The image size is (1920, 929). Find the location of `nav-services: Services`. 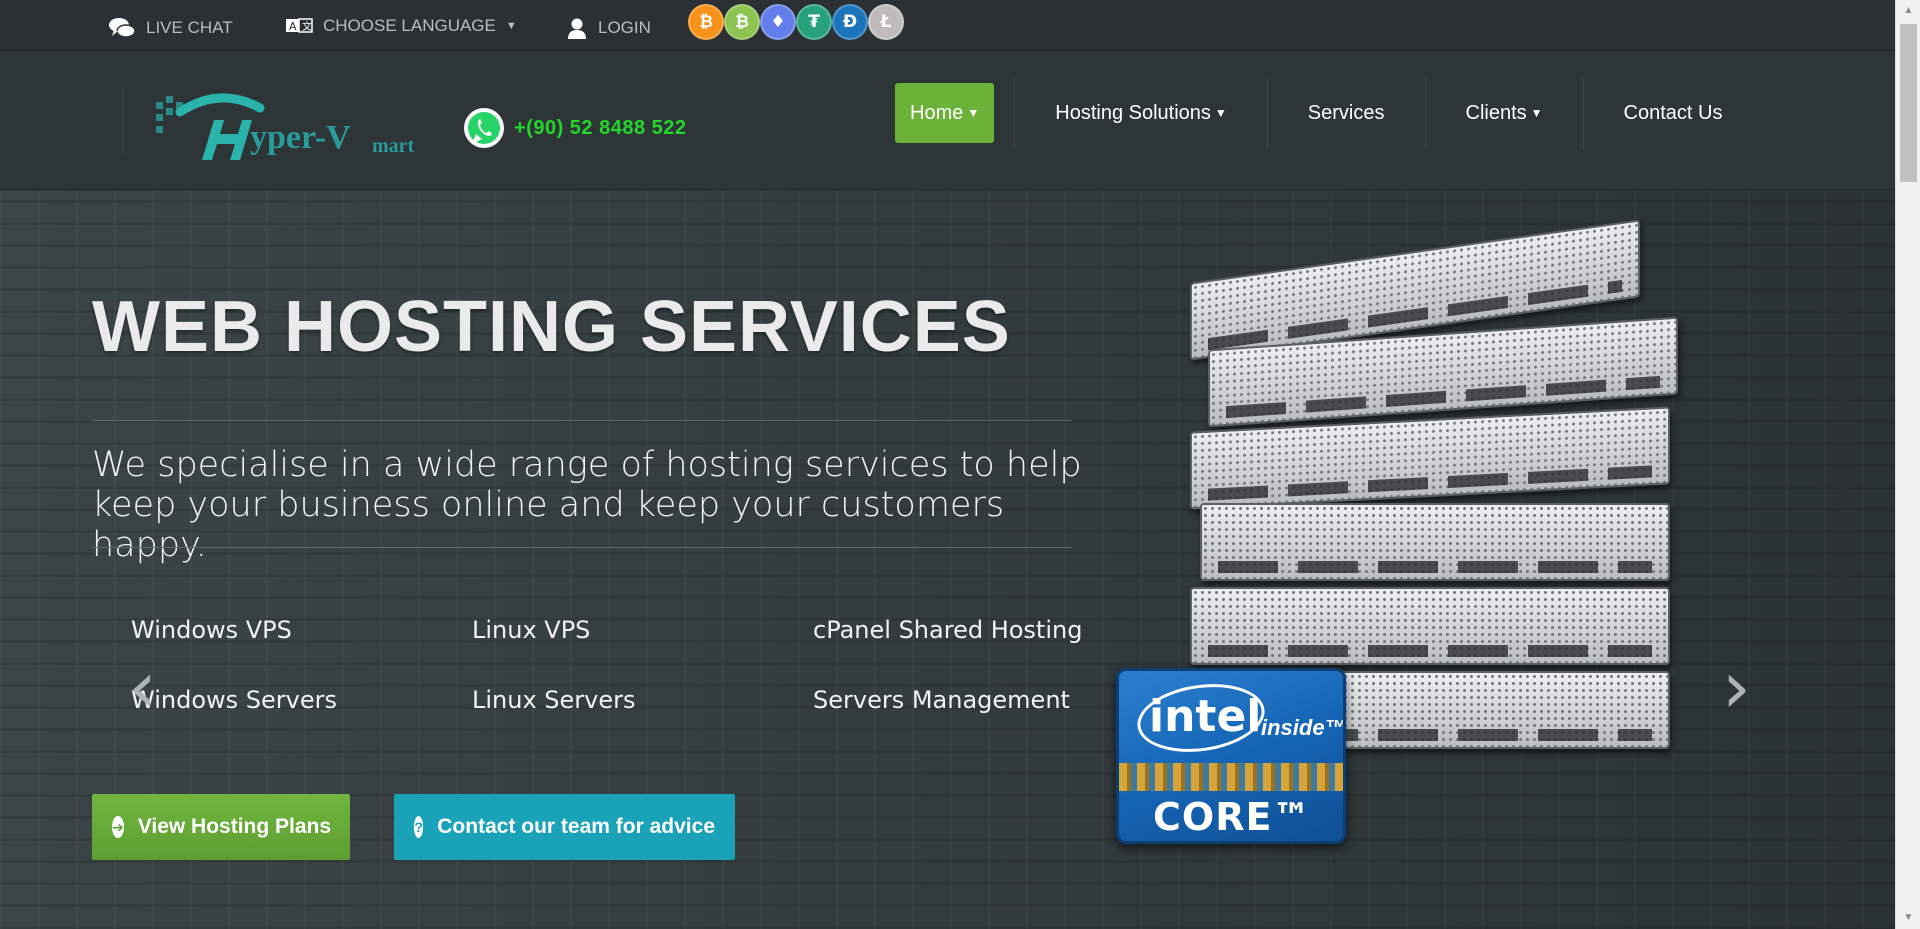

nav-services: Services is located at coordinates (1346, 113).